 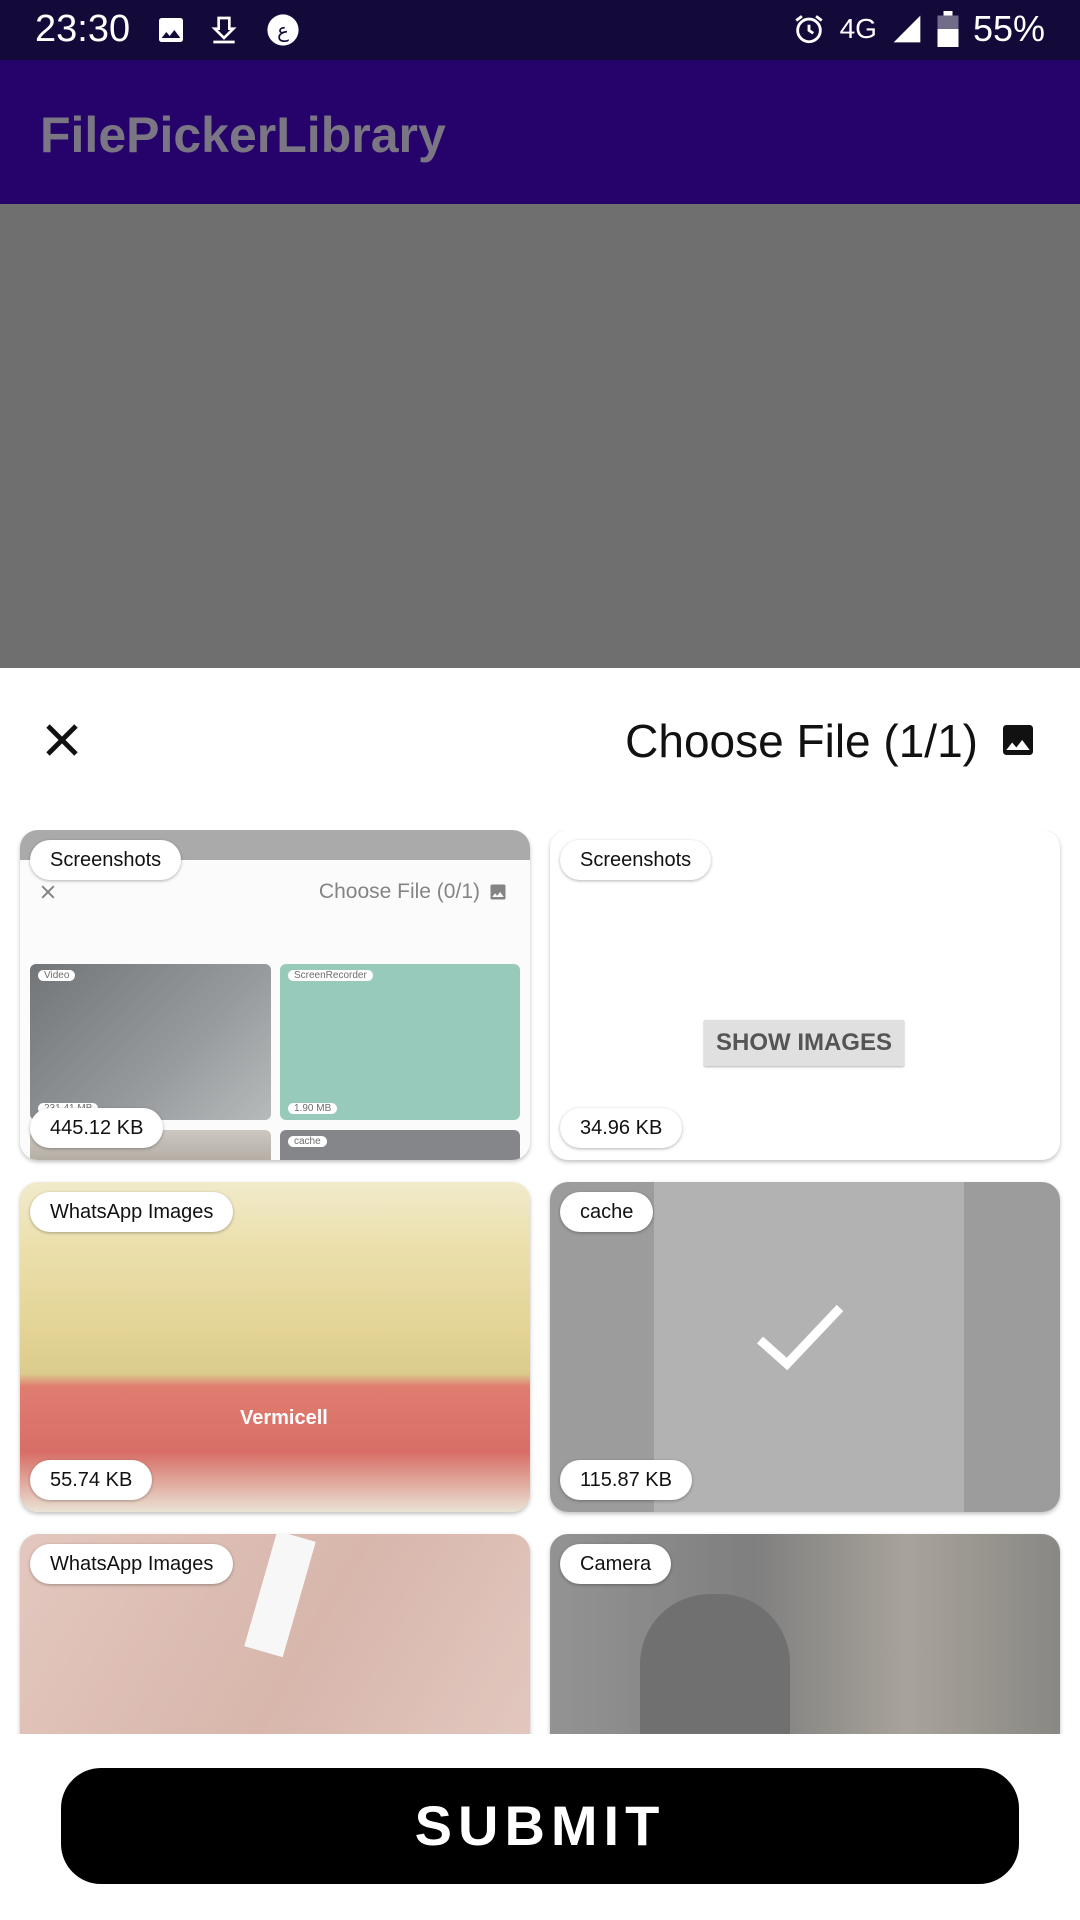 I want to click on status-bar: 23:30 ع 4G 55%, so click(x=540, y=30).